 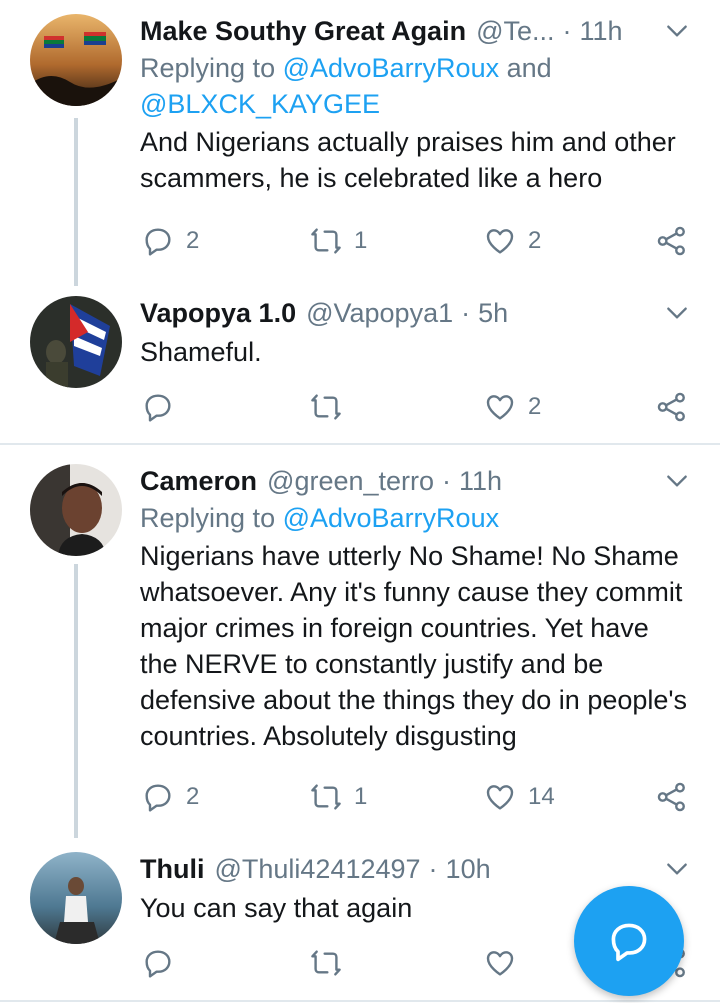 What do you see at coordinates (260, 104) in the screenshot?
I see `mention-link: @BLXCK_KAYGEE` at bounding box center [260, 104].